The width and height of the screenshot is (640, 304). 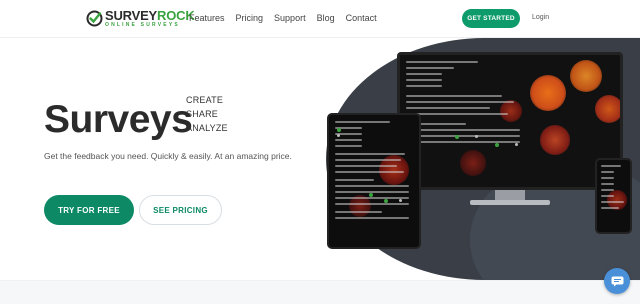 I want to click on hero-keyword-create: CREATE, so click(x=205, y=100).